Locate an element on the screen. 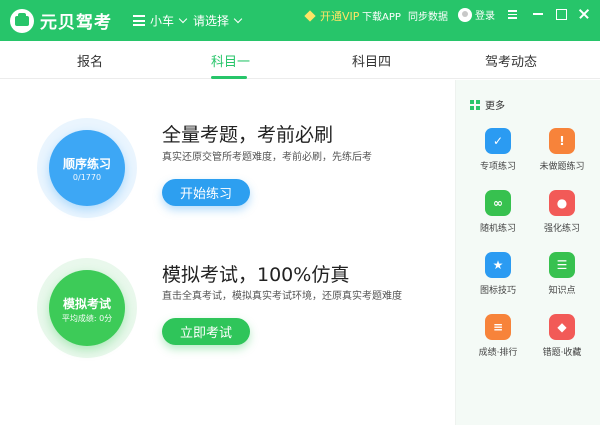 The width and height of the screenshot is (600, 425). tool-label: 图标技巧 is located at coordinates (497, 291).